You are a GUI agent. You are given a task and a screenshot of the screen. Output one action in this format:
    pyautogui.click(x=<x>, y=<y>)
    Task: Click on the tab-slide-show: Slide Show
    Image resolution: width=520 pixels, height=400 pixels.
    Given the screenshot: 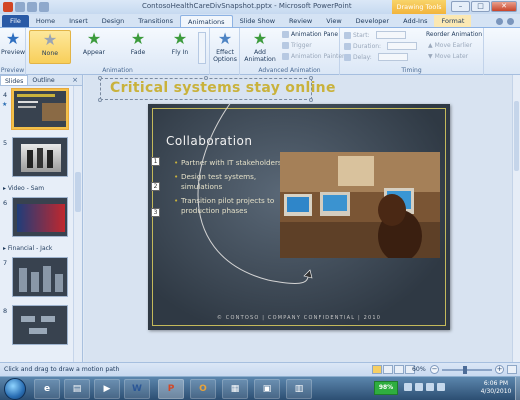 What is the action you would take?
    pyautogui.click(x=257, y=21)
    